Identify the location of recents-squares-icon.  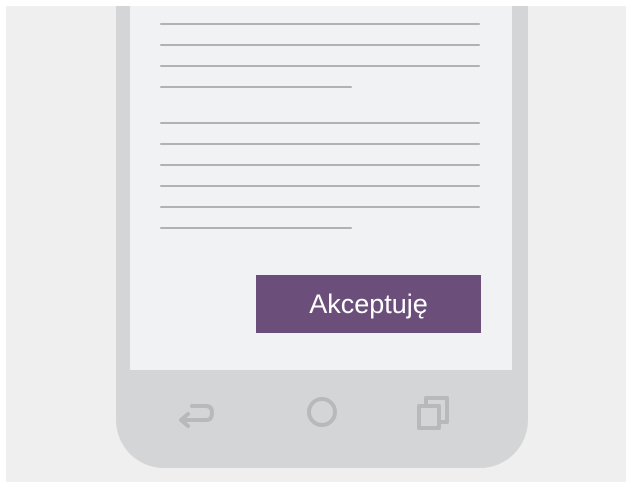
(432, 414).